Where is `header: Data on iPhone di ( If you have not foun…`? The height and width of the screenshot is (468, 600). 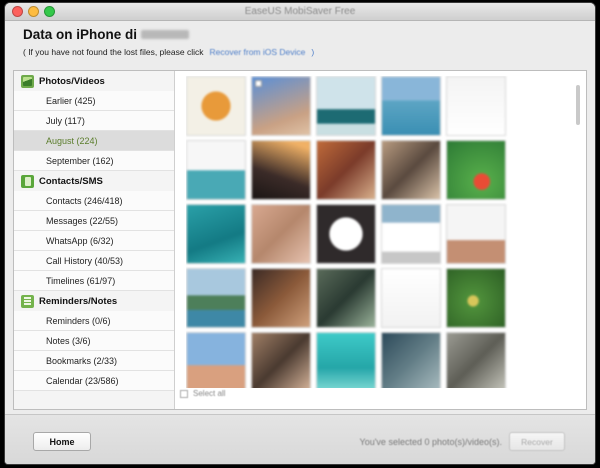 header: Data on iPhone di ( If you have not foun… is located at coordinates (300, 42).